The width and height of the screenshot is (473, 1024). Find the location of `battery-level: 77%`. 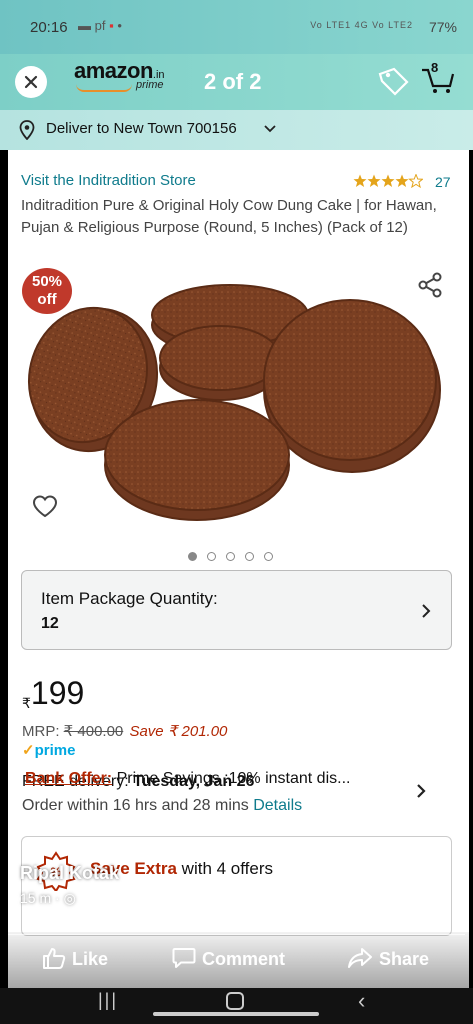

battery-level: 77% is located at coordinates (442, 27).